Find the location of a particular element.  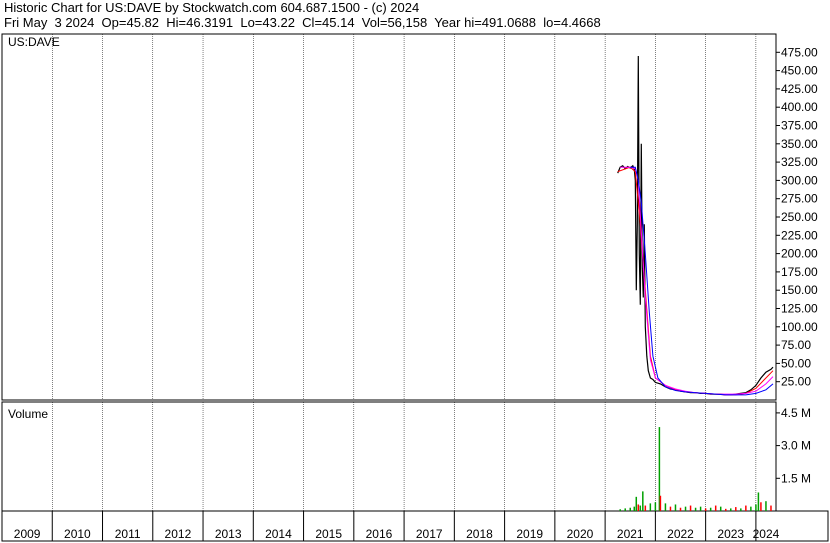

x-tick-label: 2011 is located at coordinates (128, 534).